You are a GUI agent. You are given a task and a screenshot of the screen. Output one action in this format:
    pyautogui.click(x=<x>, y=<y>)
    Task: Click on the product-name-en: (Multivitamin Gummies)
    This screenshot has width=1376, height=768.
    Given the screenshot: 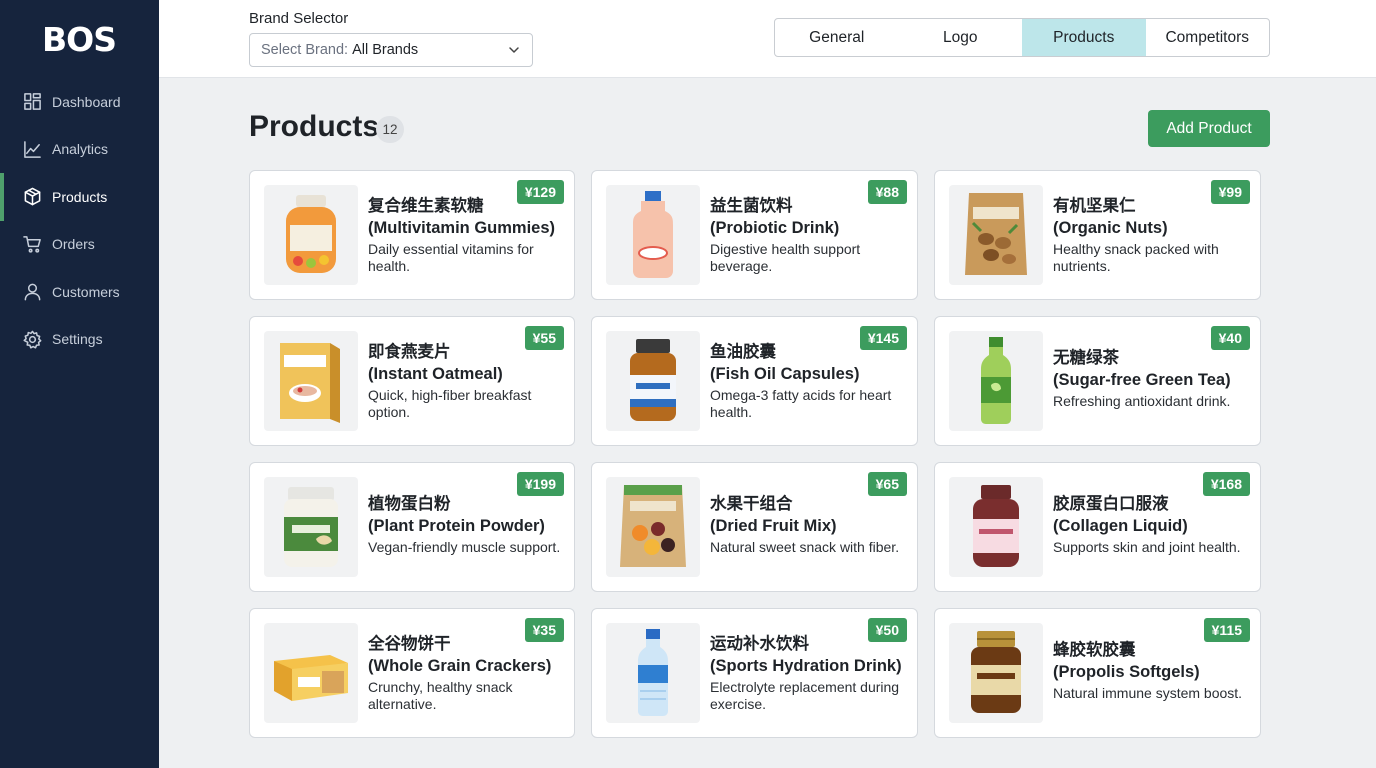 What is the action you would take?
    pyautogui.click(x=462, y=228)
    